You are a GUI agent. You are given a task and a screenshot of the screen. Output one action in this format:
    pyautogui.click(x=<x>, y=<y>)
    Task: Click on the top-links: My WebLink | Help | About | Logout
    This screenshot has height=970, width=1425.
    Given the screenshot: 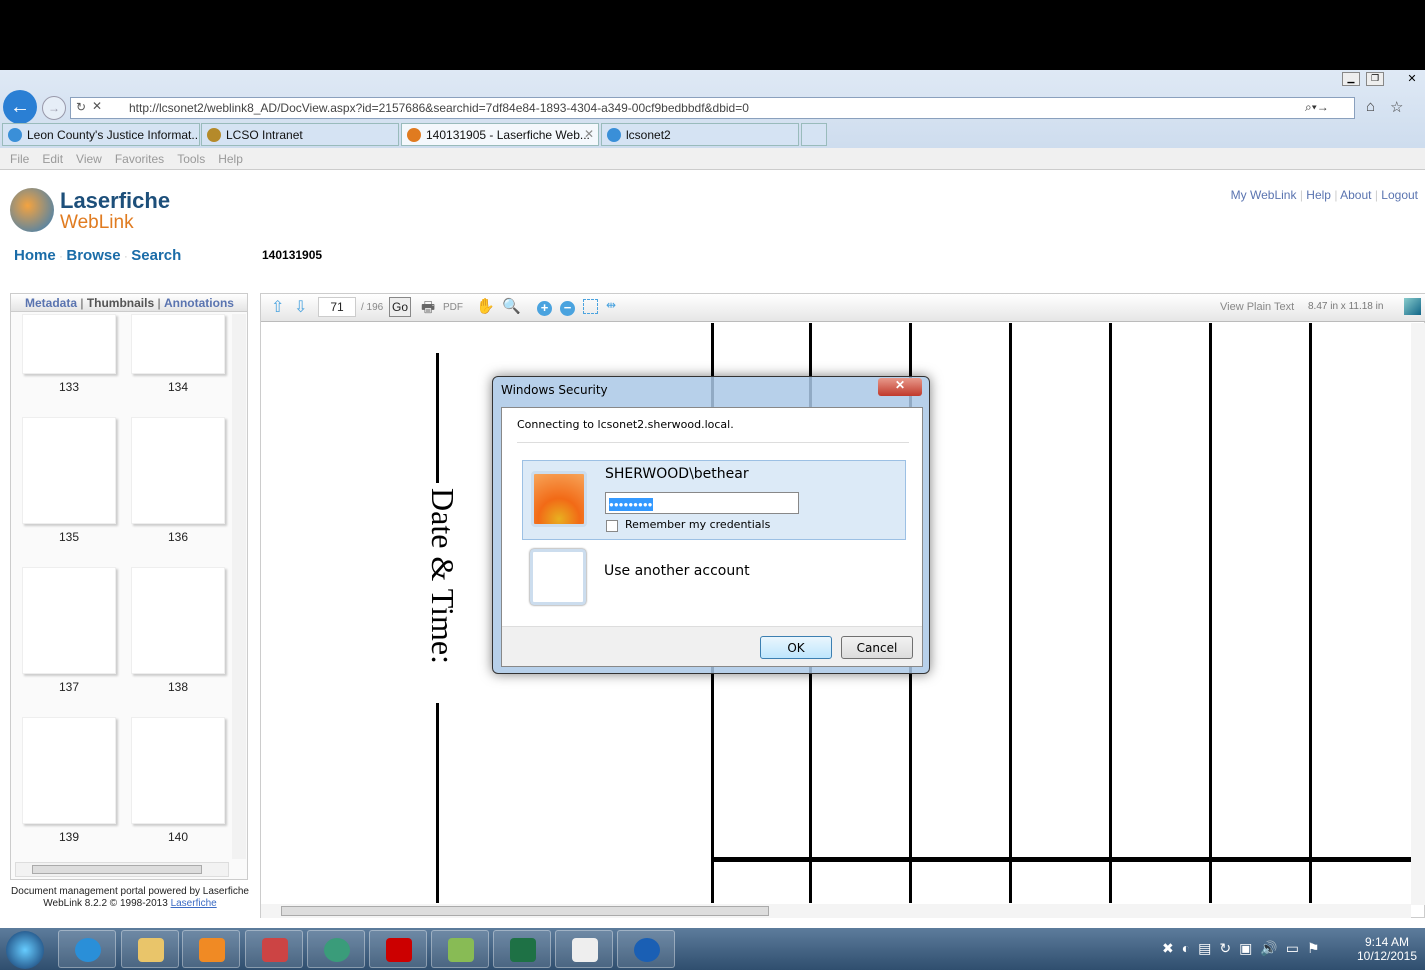 What is the action you would take?
    pyautogui.click(x=1324, y=195)
    